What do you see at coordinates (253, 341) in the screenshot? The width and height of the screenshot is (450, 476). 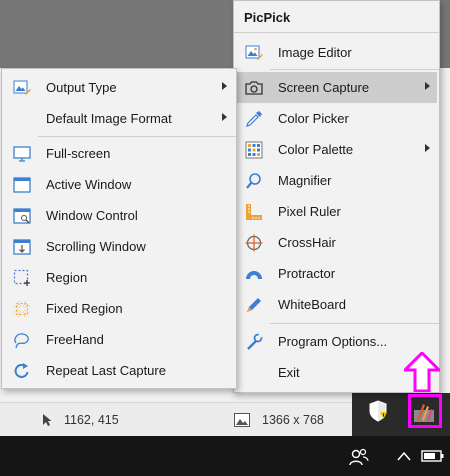 I see `wrench-icon` at bounding box center [253, 341].